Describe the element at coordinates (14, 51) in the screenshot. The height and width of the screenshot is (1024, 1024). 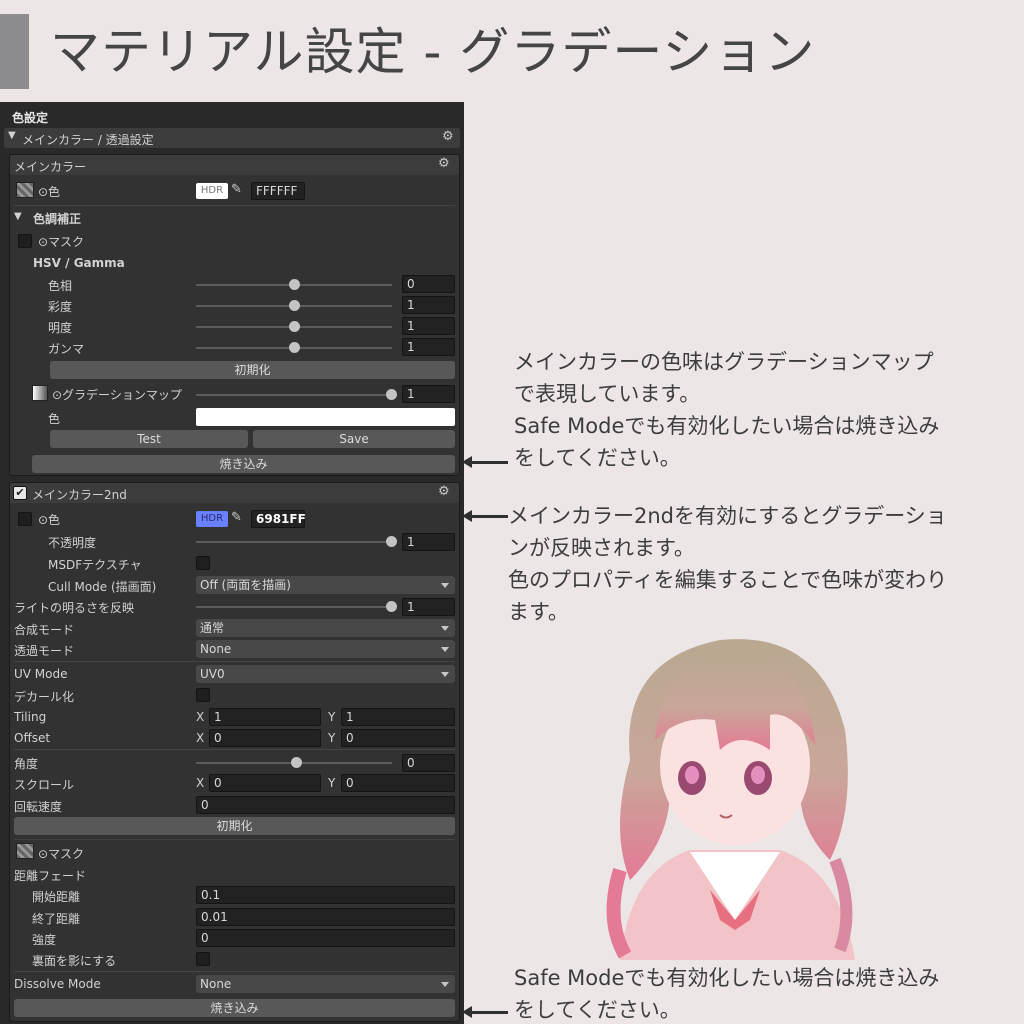
I see `title-accent-bar` at that location.